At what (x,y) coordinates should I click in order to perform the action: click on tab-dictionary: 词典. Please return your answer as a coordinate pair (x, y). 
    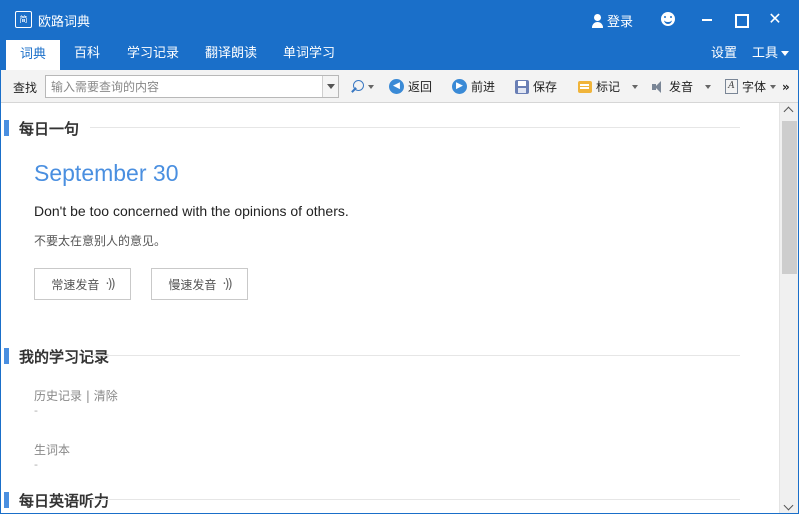
    Looking at the image, I should click on (33, 55).